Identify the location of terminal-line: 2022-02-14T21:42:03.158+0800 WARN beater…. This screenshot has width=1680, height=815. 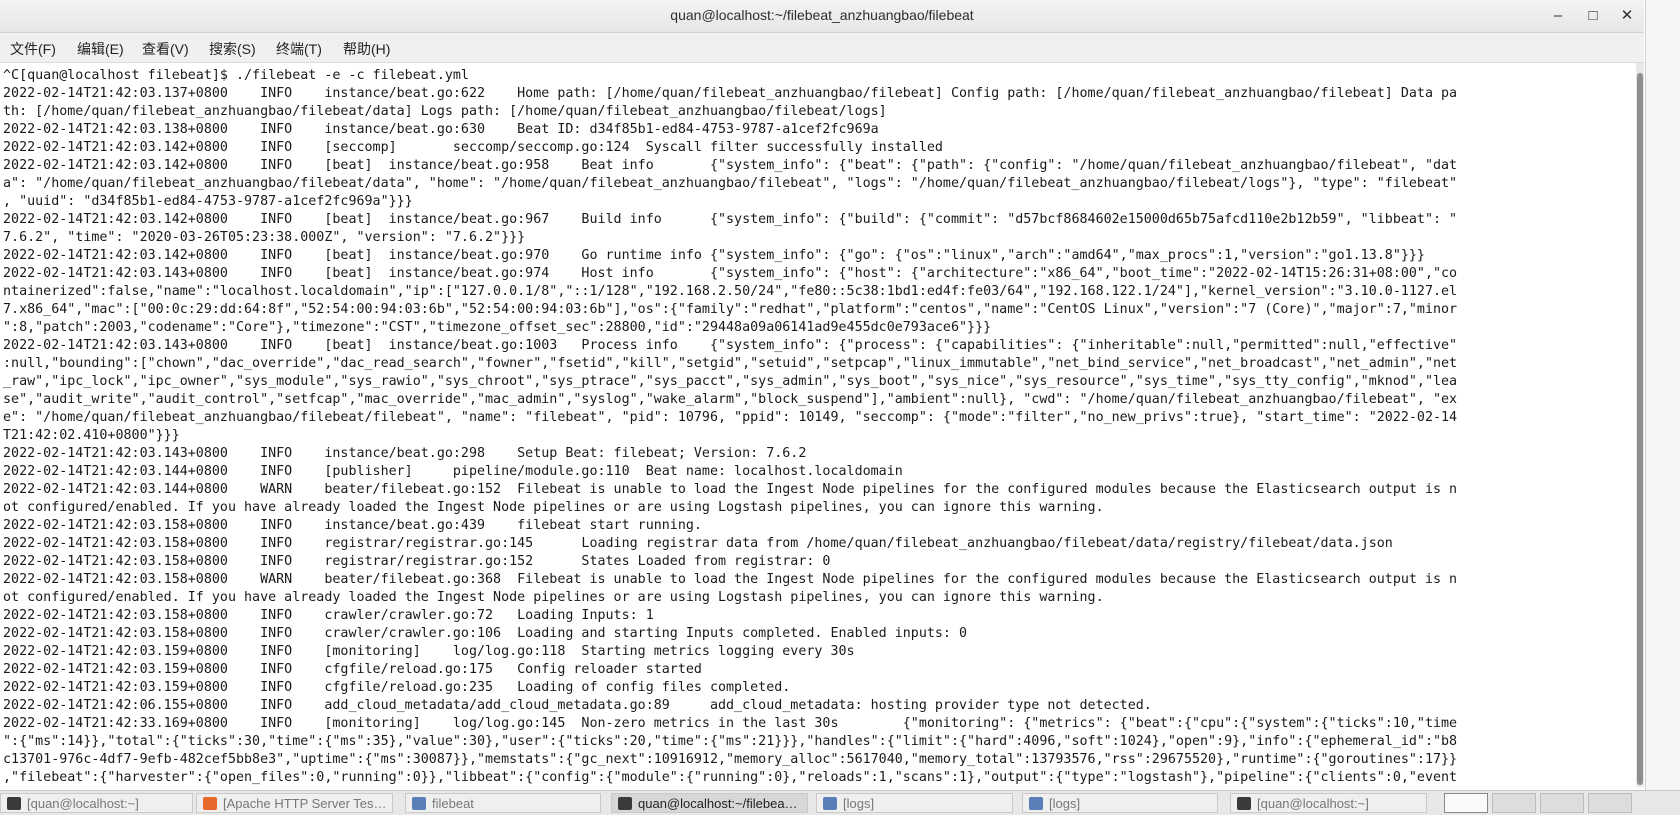
(730, 579).